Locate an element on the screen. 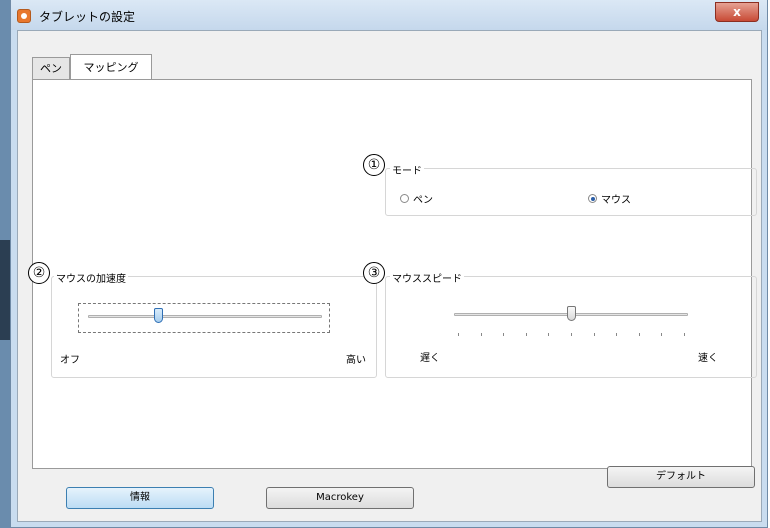  speed-min-label: 遅く is located at coordinates (430, 358).